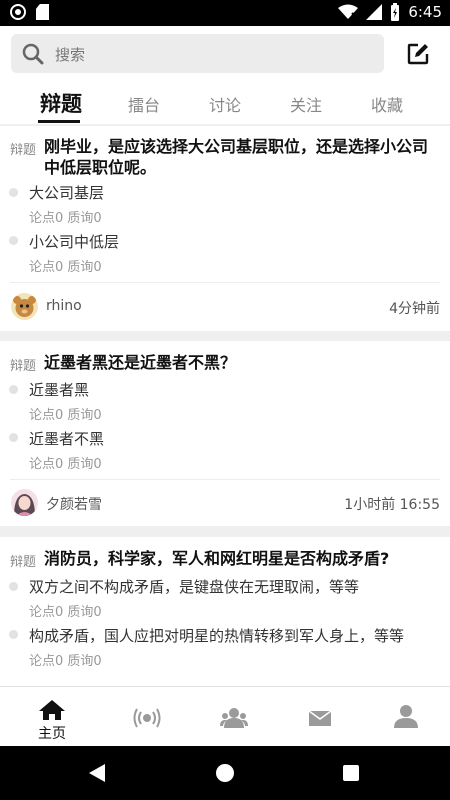 This screenshot has width=450, height=800. I want to click on debate-option: 近墨者黑, so click(59, 389).